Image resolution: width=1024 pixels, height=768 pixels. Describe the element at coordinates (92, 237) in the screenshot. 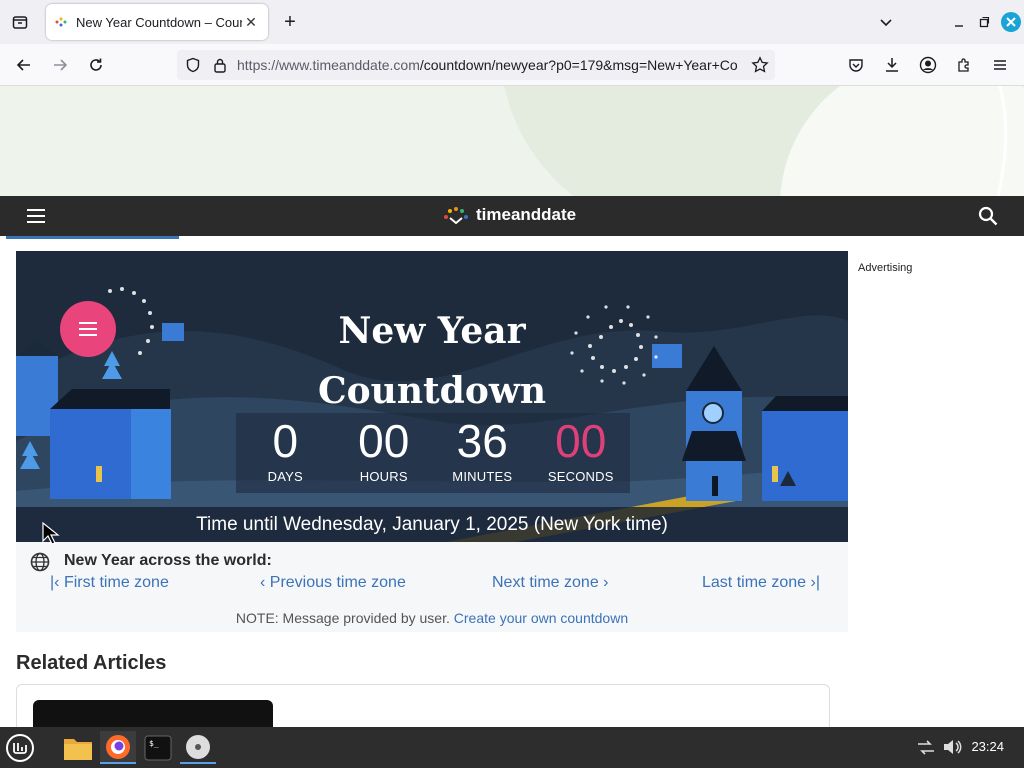

I see `active-section-indicator` at that location.